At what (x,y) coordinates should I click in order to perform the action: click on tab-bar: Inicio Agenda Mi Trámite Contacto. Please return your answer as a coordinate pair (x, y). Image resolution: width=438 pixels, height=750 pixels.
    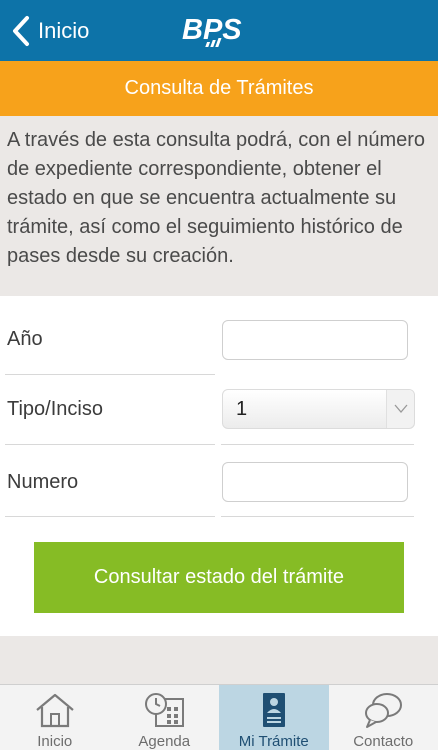
    Looking at the image, I should click on (219, 717).